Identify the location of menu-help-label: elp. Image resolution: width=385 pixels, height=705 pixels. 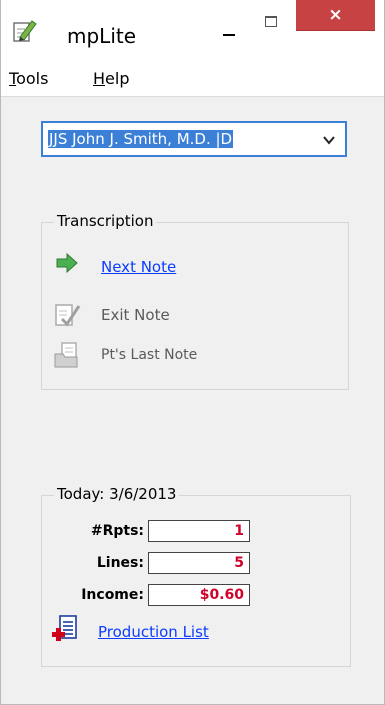
(117, 78).